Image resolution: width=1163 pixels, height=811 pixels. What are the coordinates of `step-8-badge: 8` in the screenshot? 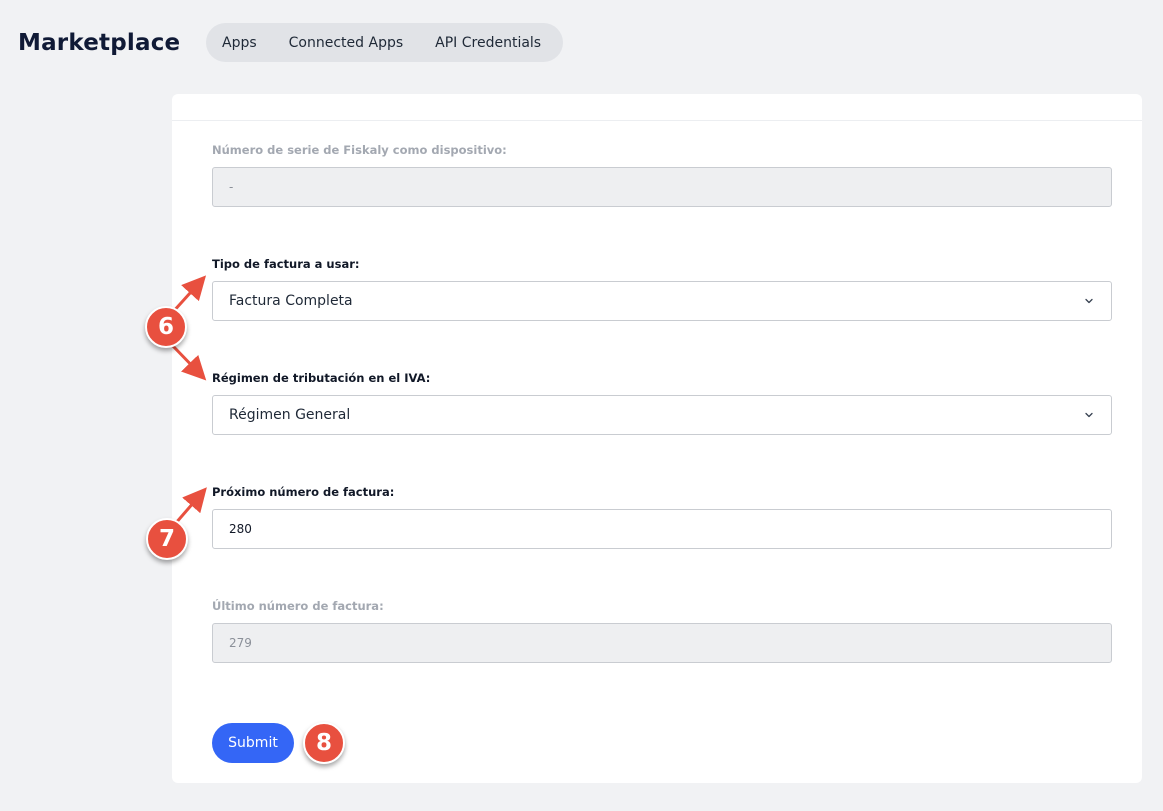 It's located at (324, 743).